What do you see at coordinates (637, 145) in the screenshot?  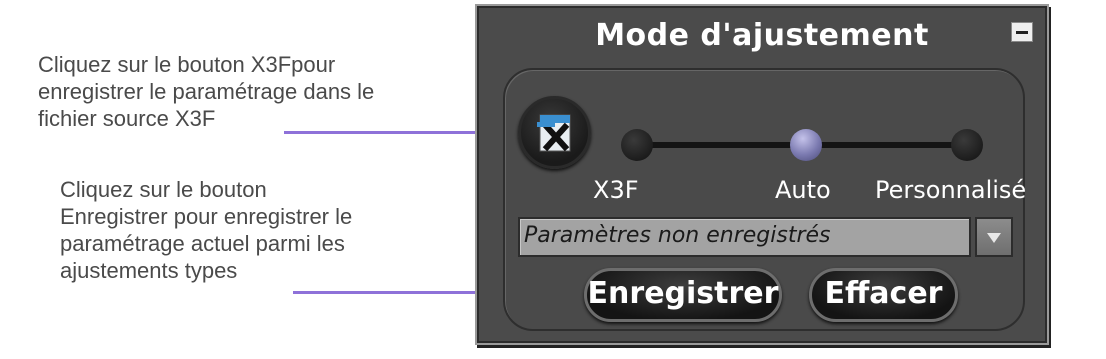 I see `mode-stop-x3f` at bounding box center [637, 145].